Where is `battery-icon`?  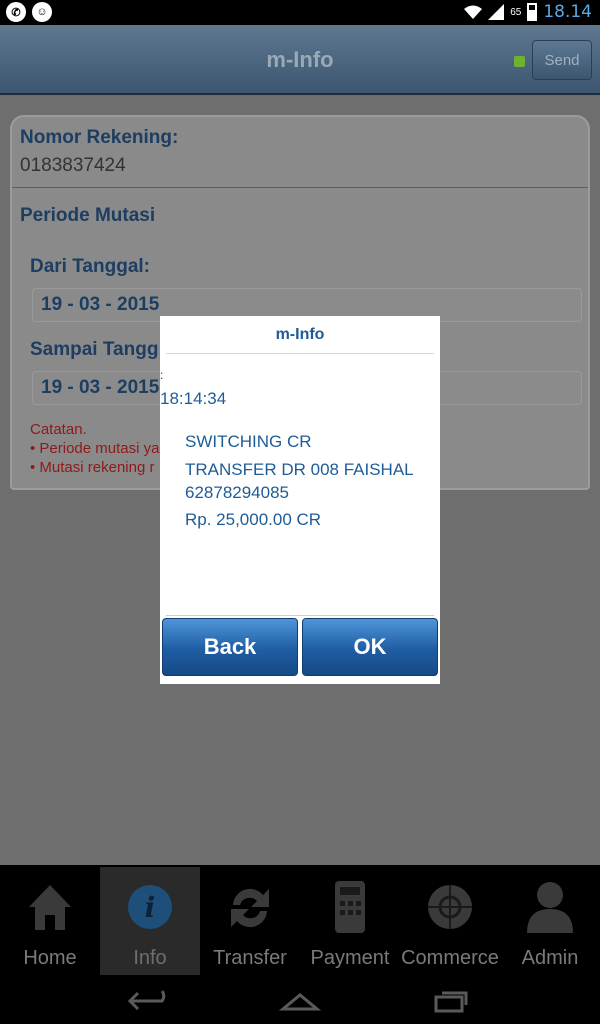
battery-icon is located at coordinates (532, 12).